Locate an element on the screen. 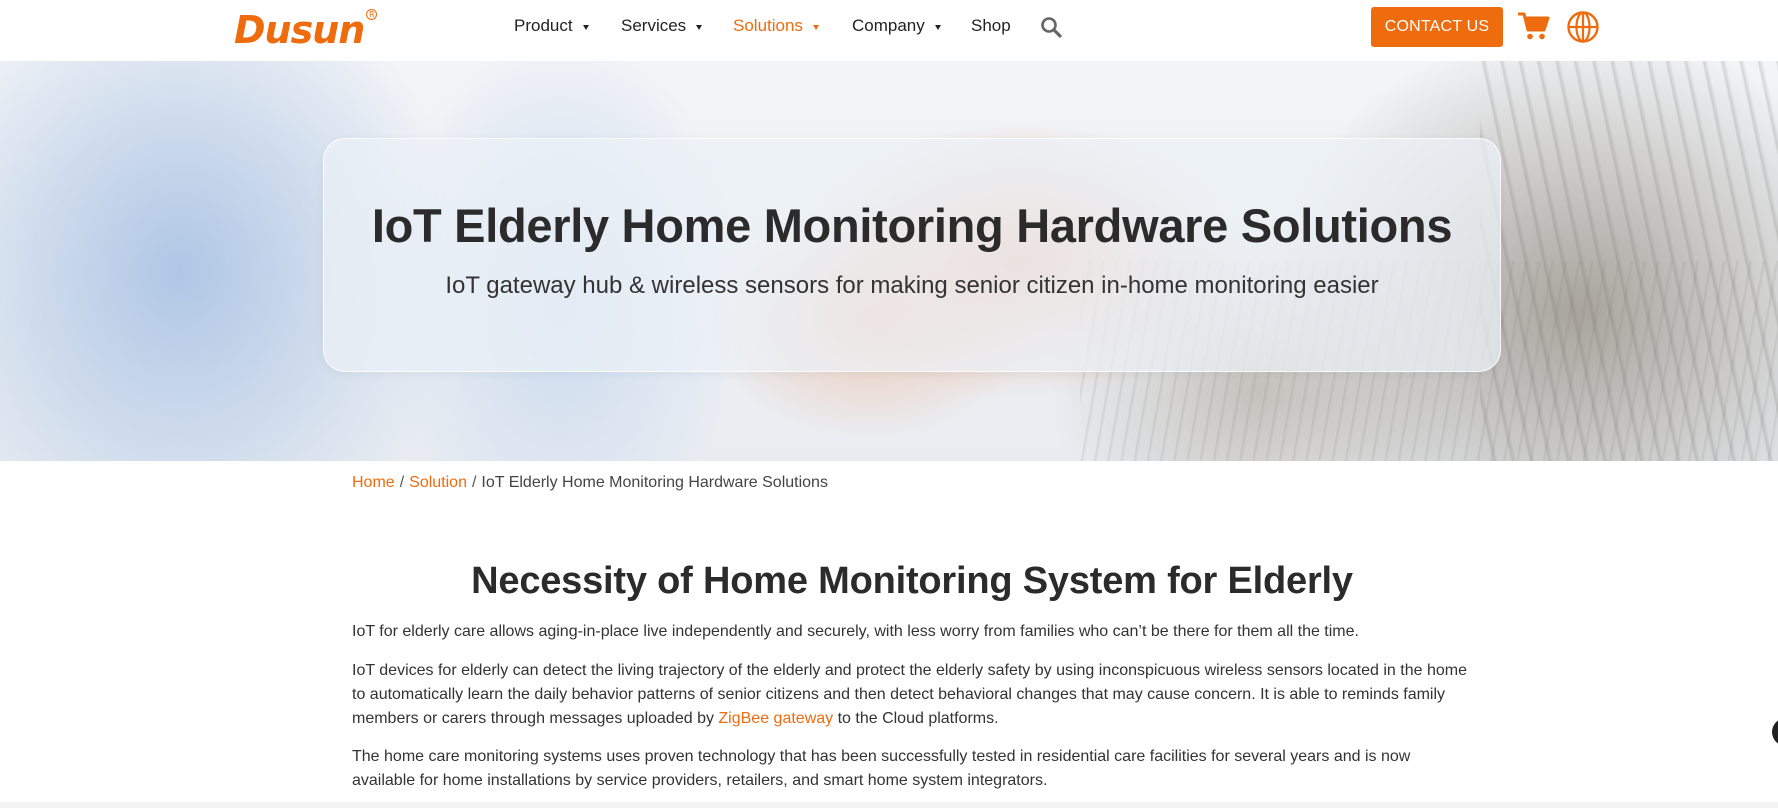 This screenshot has height=808, width=1778. cart-button is located at coordinates (1533, 26).